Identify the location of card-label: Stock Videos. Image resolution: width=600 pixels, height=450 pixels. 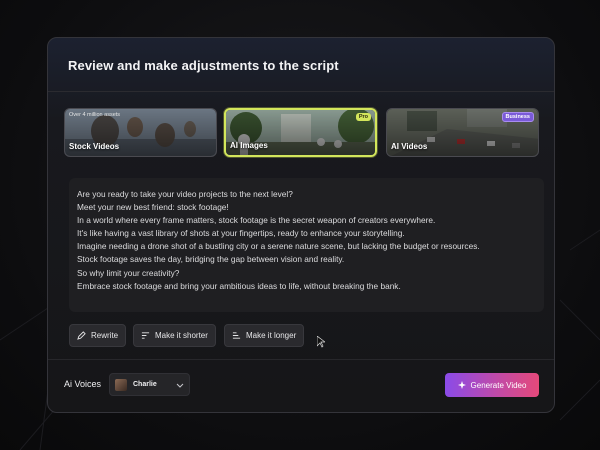
(94, 146).